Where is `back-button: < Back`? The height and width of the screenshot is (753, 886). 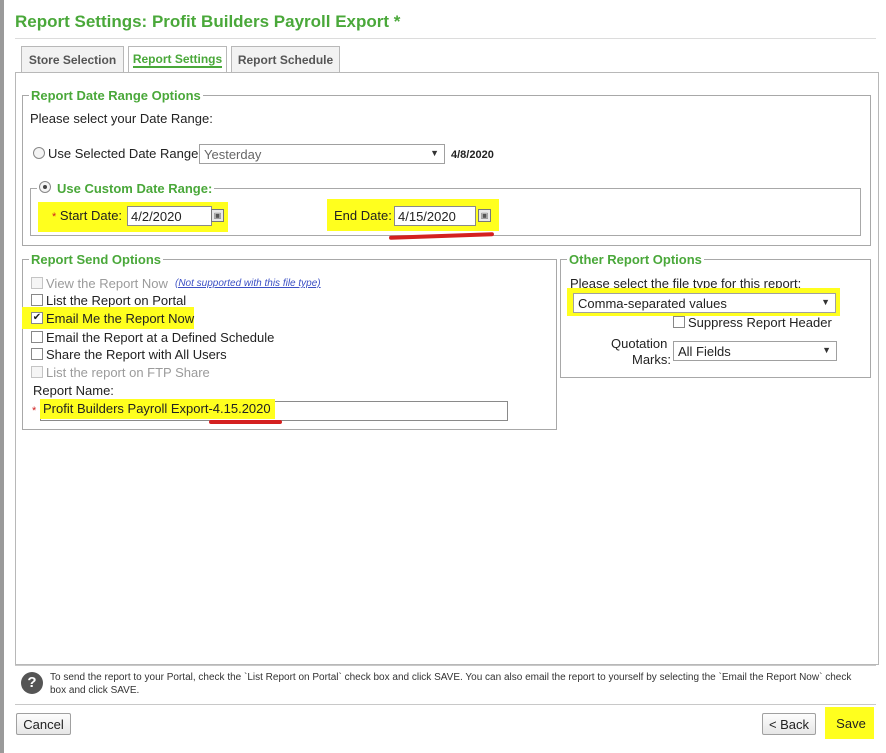
back-button: < Back is located at coordinates (789, 724).